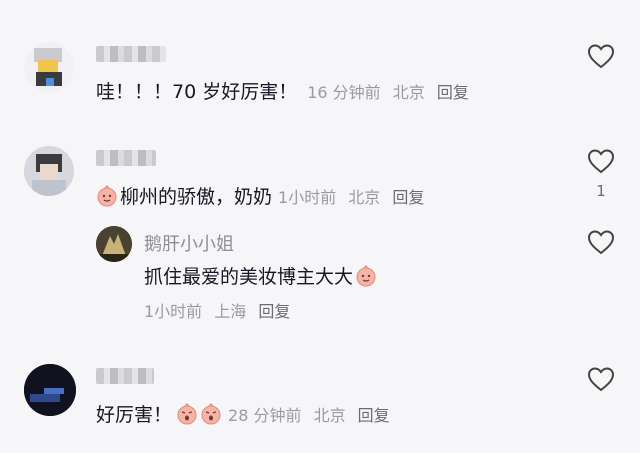 This screenshot has height=453, width=640. What do you see at coordinates (265, 415) in the screenshot?
I see `comment-time: 28 分钟前` at bounding box center [265, 415].